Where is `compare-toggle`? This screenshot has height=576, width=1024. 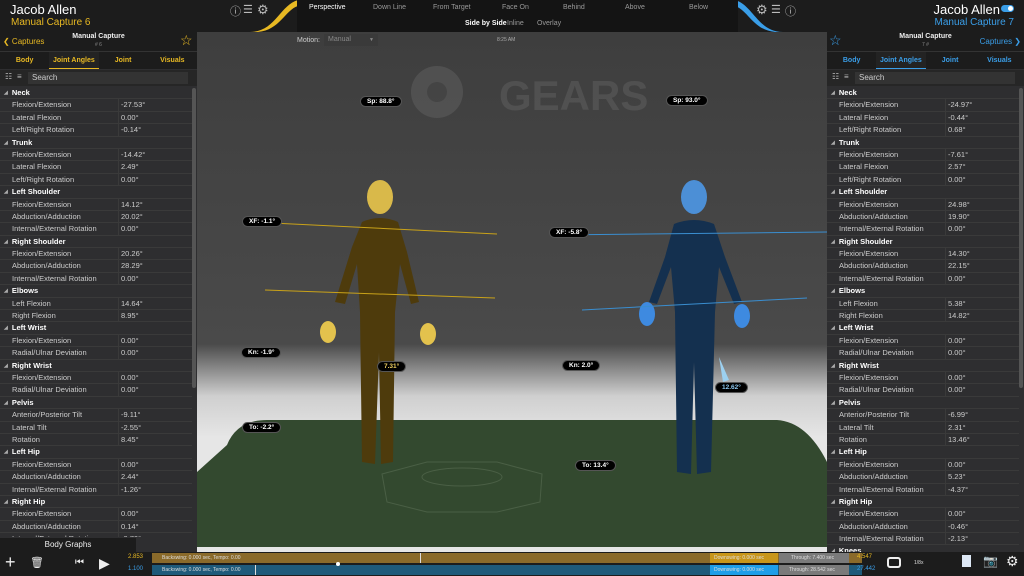 compare-toggle is located at coordinates (1007, 8).